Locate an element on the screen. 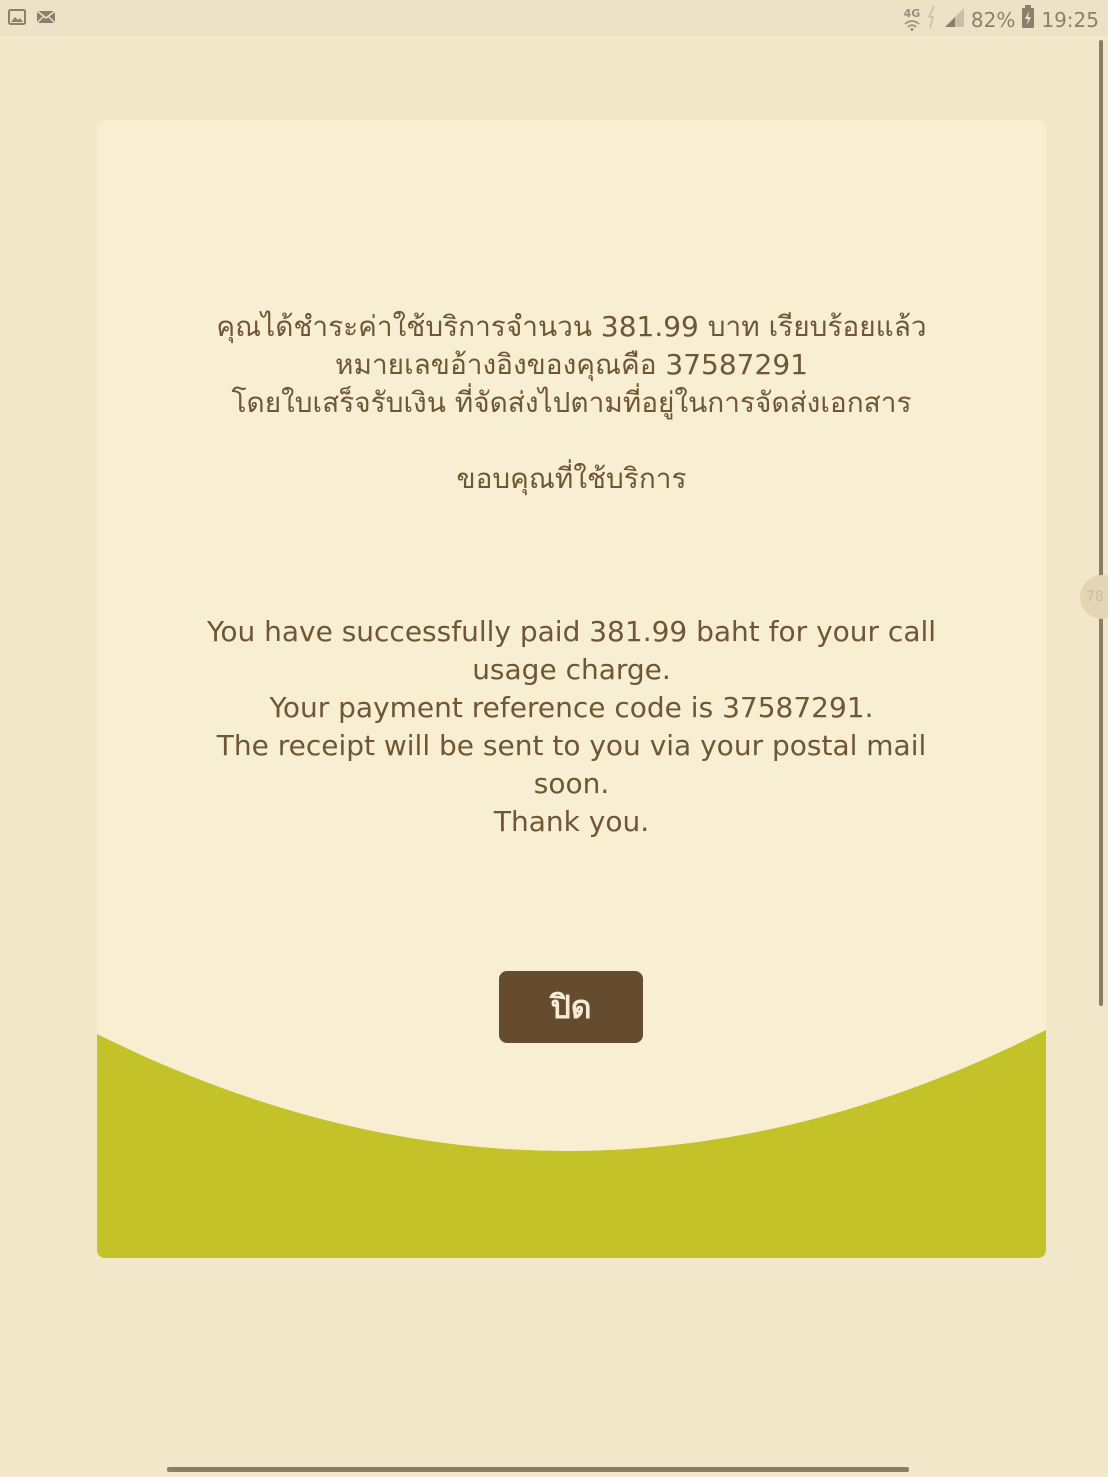 The width and height of the screenshot is (1108, 1477). data-transfer-icon is located at coordinates (932, 19).